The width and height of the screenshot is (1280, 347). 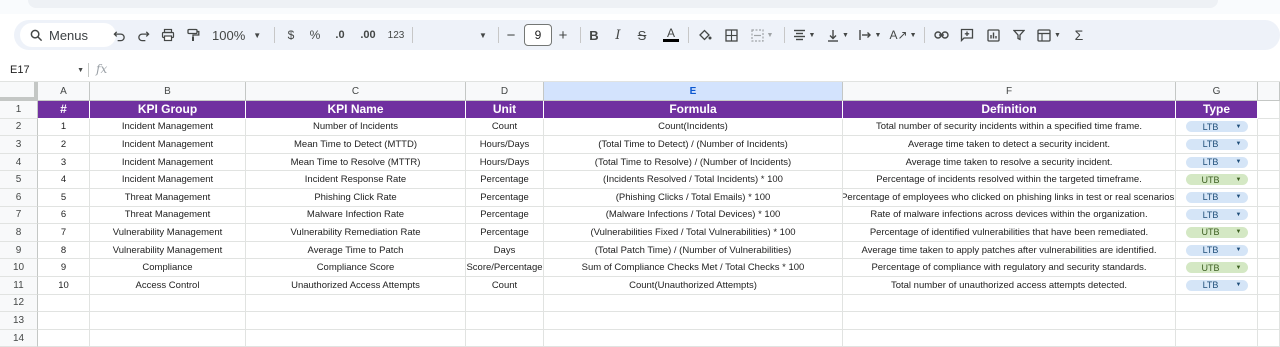 I want to click on cell: Compliance, so click(x=168, y=268).